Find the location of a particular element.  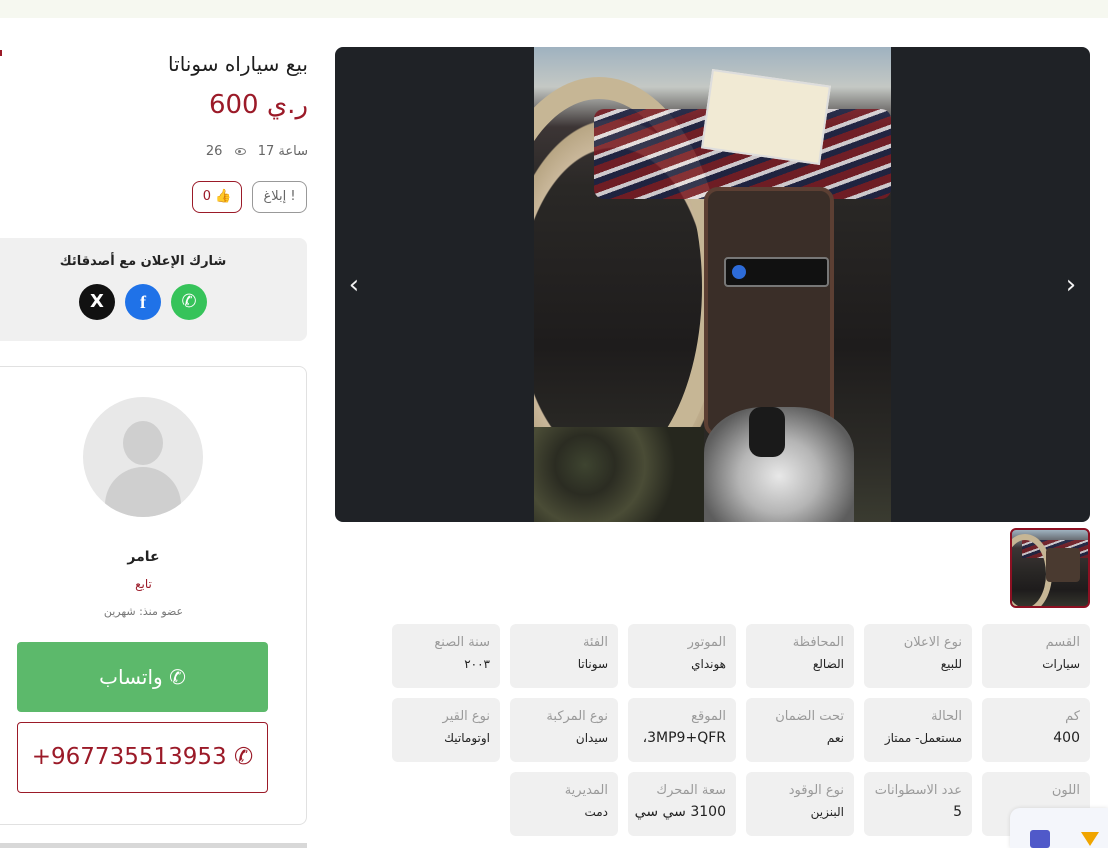

seller-member-since: عضو منذ: شهرين is located at coordinates (143, 611).